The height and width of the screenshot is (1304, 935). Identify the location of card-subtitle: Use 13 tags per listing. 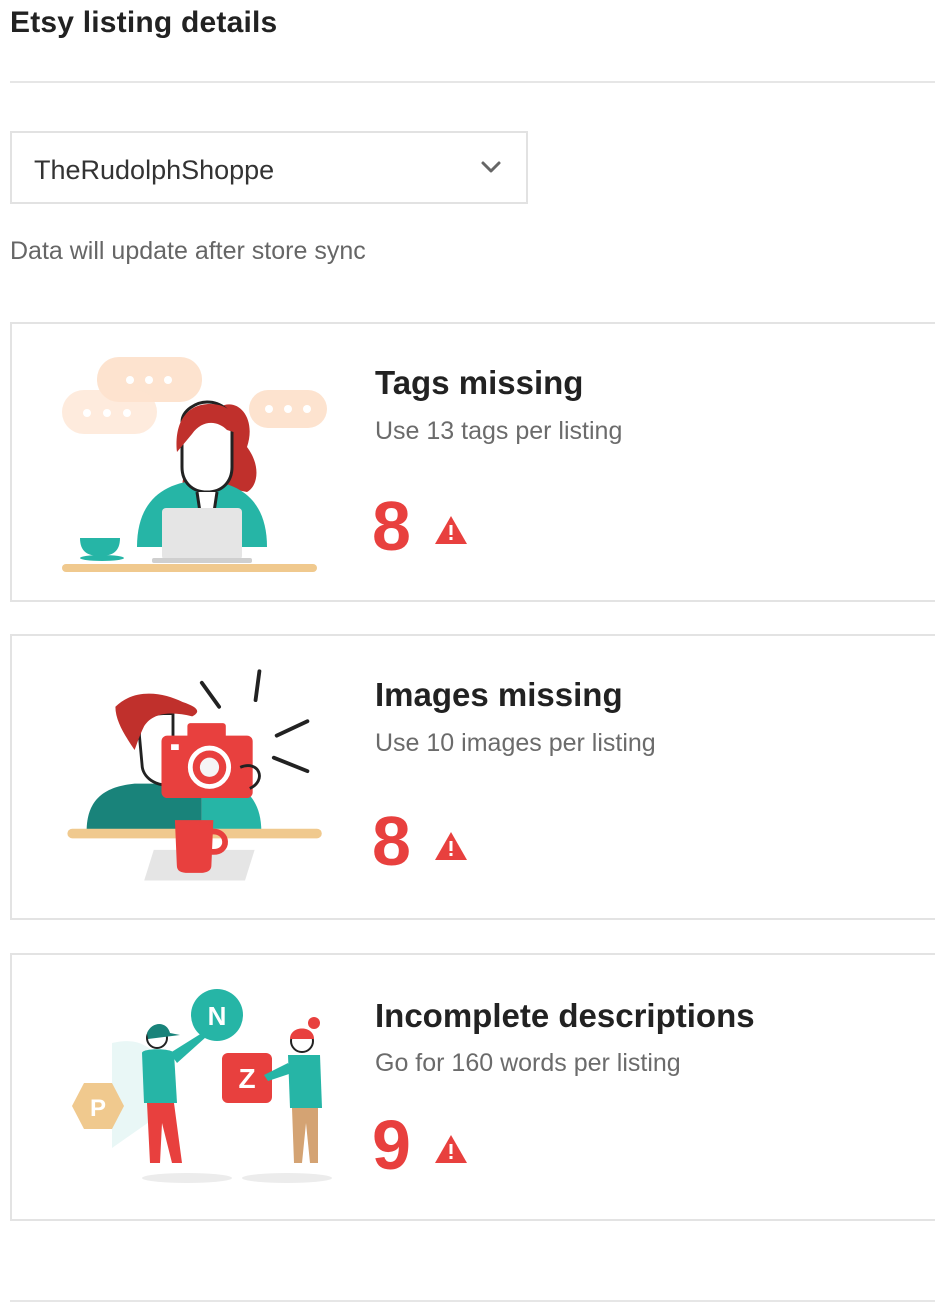
(499, 431).